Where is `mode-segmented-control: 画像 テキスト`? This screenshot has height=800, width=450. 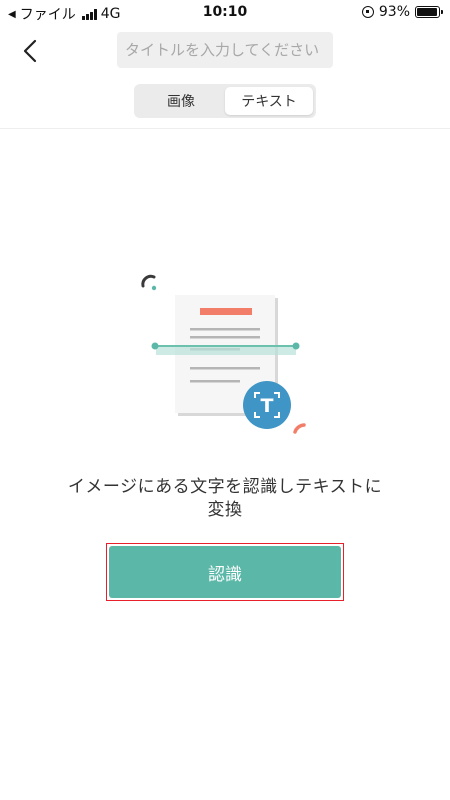 mode-segmented-control: 画像 テキスト is located at coordinates (225, 101).